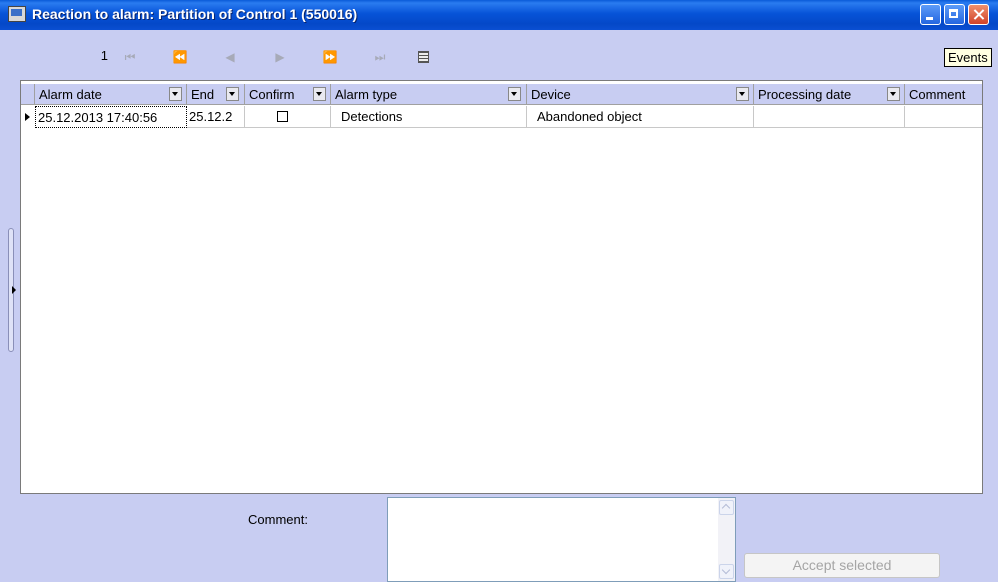 This screenshot has height=582, width=998. Describe the element at coordinates (14, 290) in the screenshot. I see `expand-arrow-icon` at that location.